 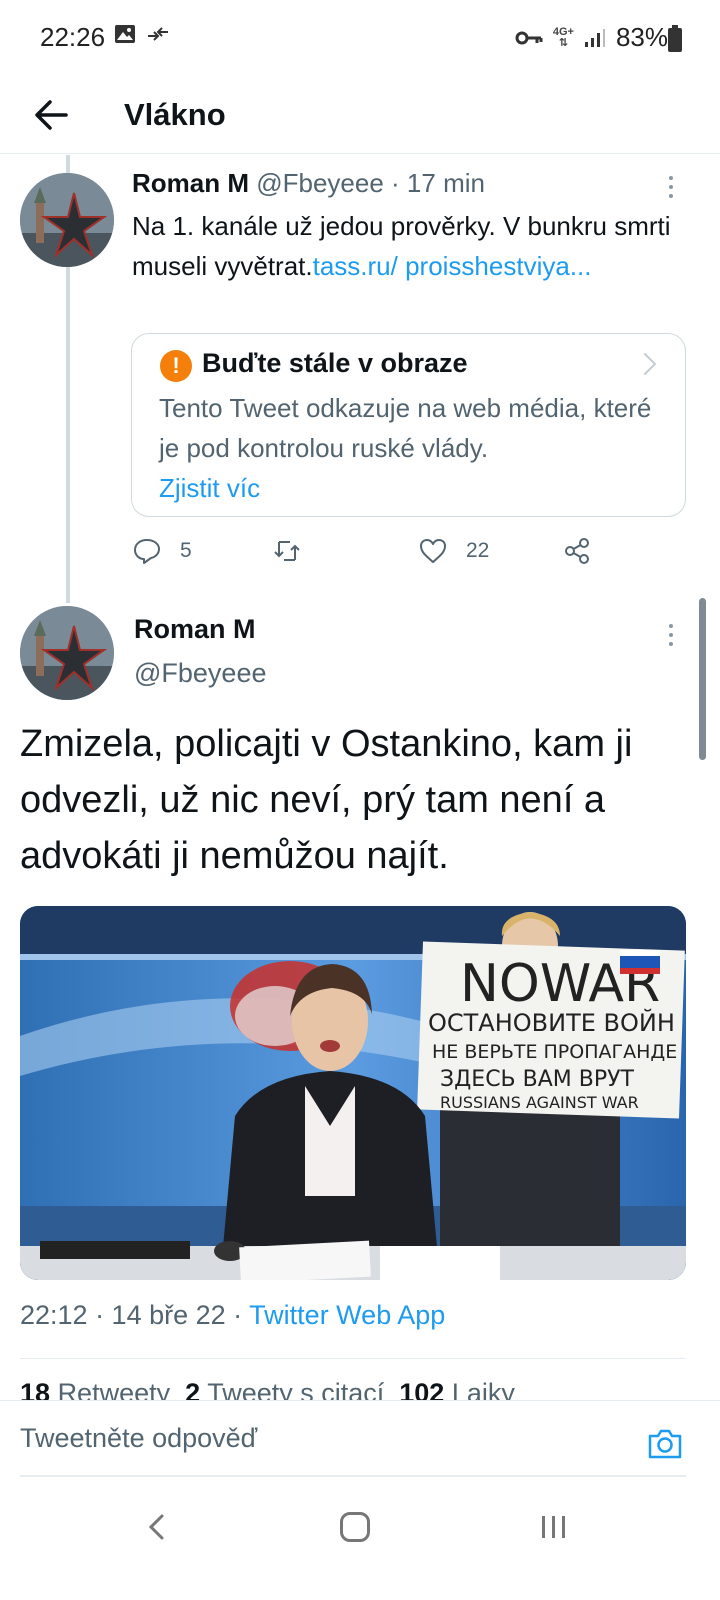 What do you see at coordinates (335, 363) in the screenshot?
I see `notice-title: Buďte stále v obraze` at bounding box center [335, 363].